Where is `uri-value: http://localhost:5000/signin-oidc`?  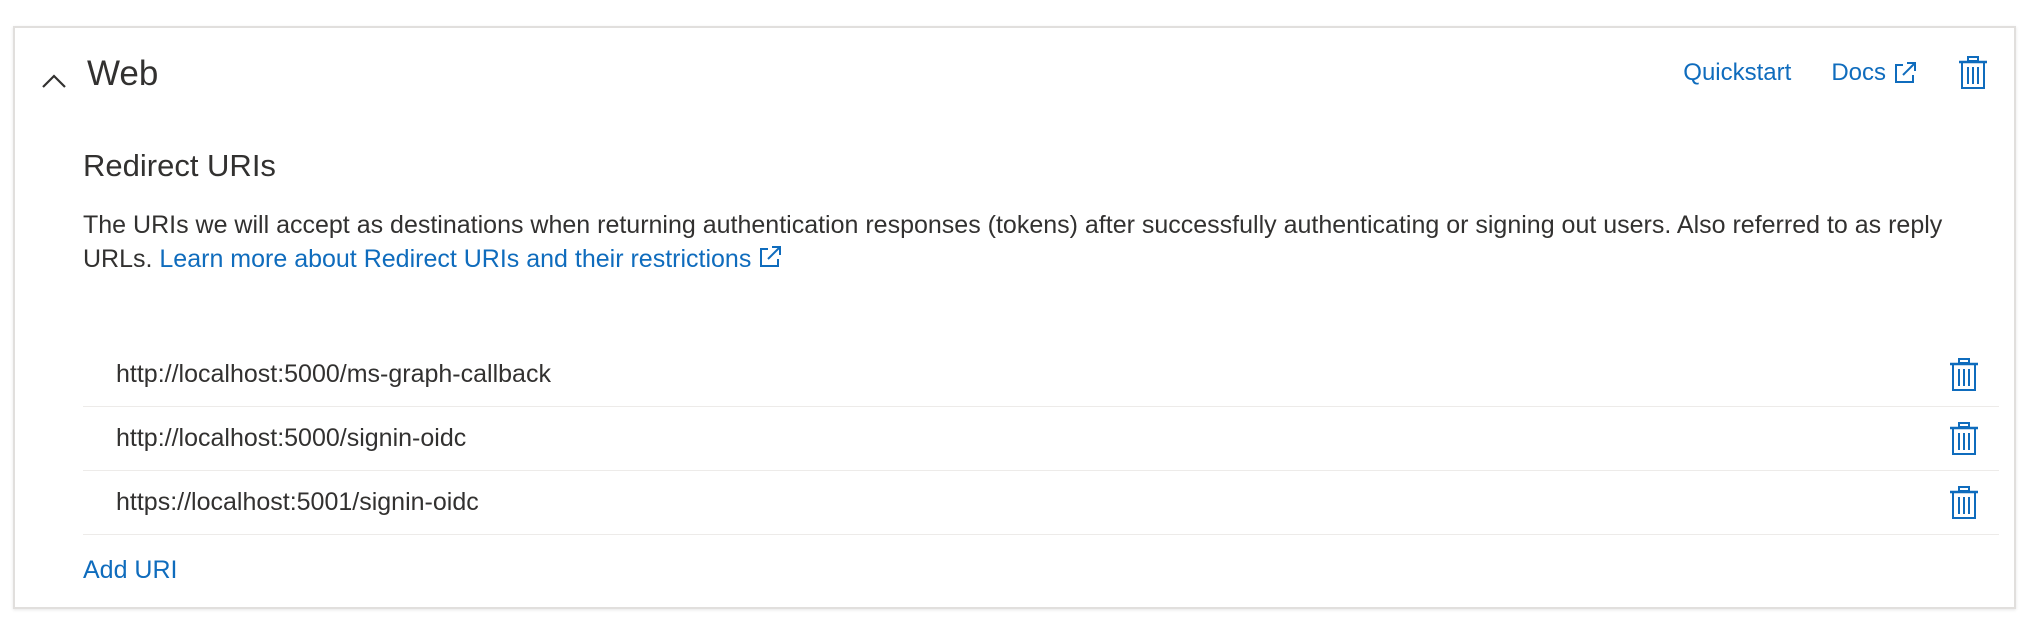 uri-value: http://localhost:5000/signin-oidc is located at coordinates (291, 438).